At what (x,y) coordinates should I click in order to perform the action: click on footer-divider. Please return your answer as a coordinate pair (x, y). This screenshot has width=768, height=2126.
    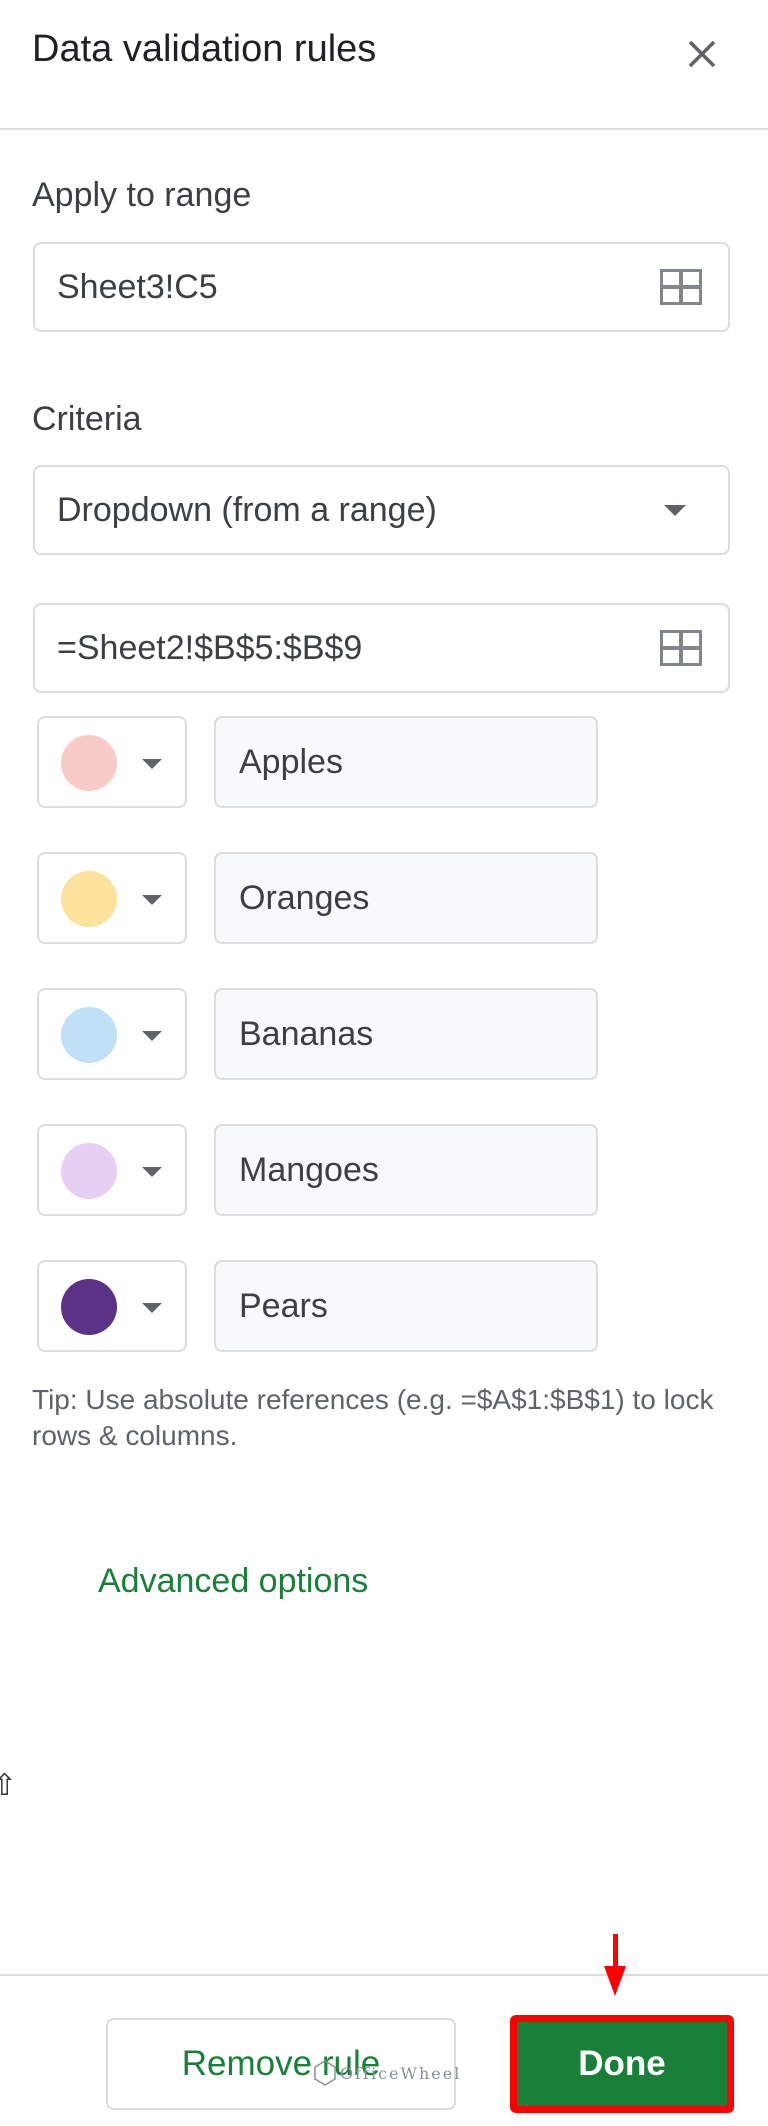
    Looking at the image, I should click on (384, 1975).